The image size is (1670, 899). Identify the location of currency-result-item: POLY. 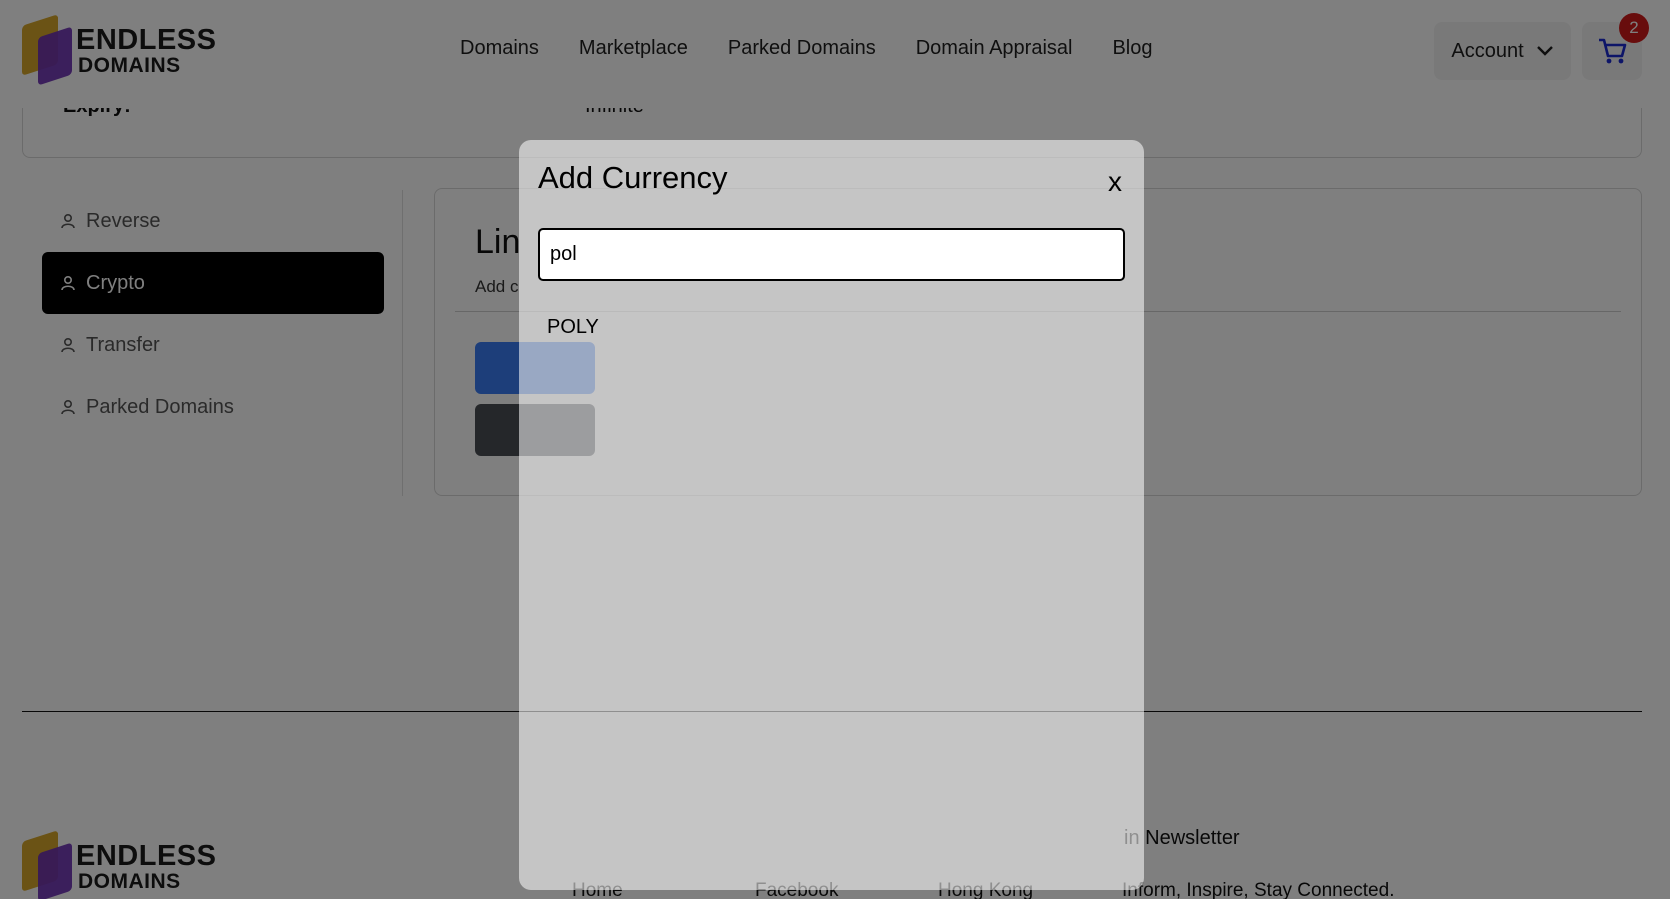
(573, 327).